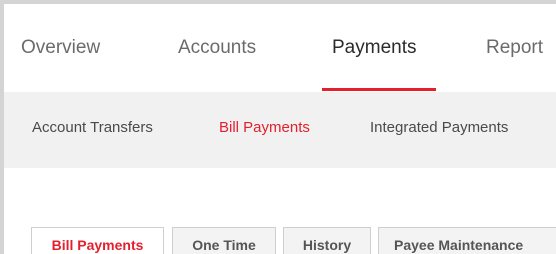 This screenshot has height=254, width=556. Describe the element at coordinates (374, 48) in the screenshot. I see `nav-payments: Payments` at that location.